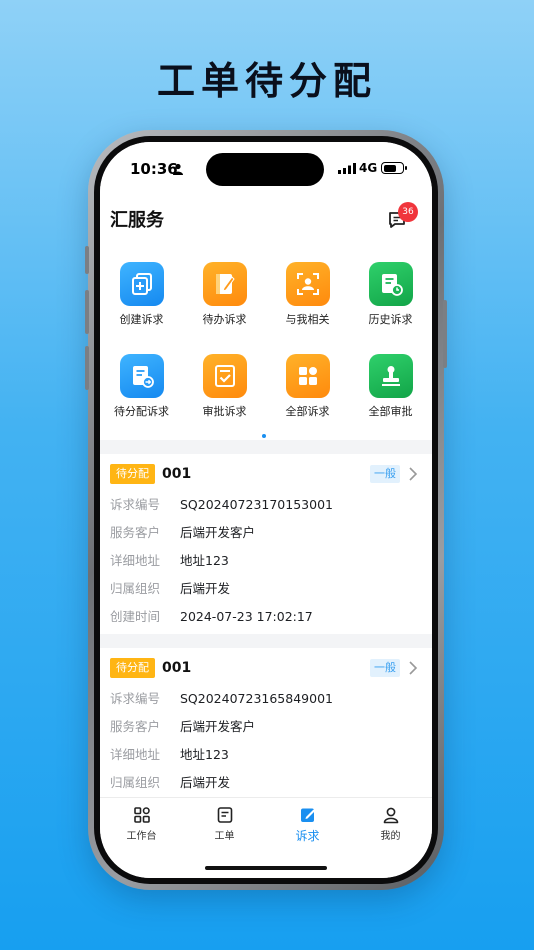 This screenshot has width=534, height=950. What do you see at coordinates (87, 260) in the screenshot?
I see `phone-side-button` at bounding box center [87, 260].